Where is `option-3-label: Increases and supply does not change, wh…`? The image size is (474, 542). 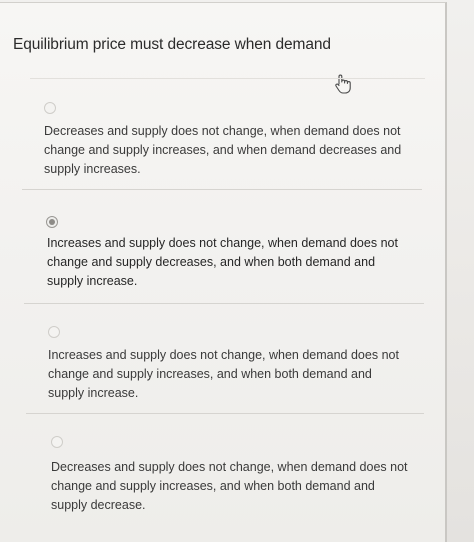
option-3-label: Increases and supply does not change, wh… is located at coordinates (223, 374).